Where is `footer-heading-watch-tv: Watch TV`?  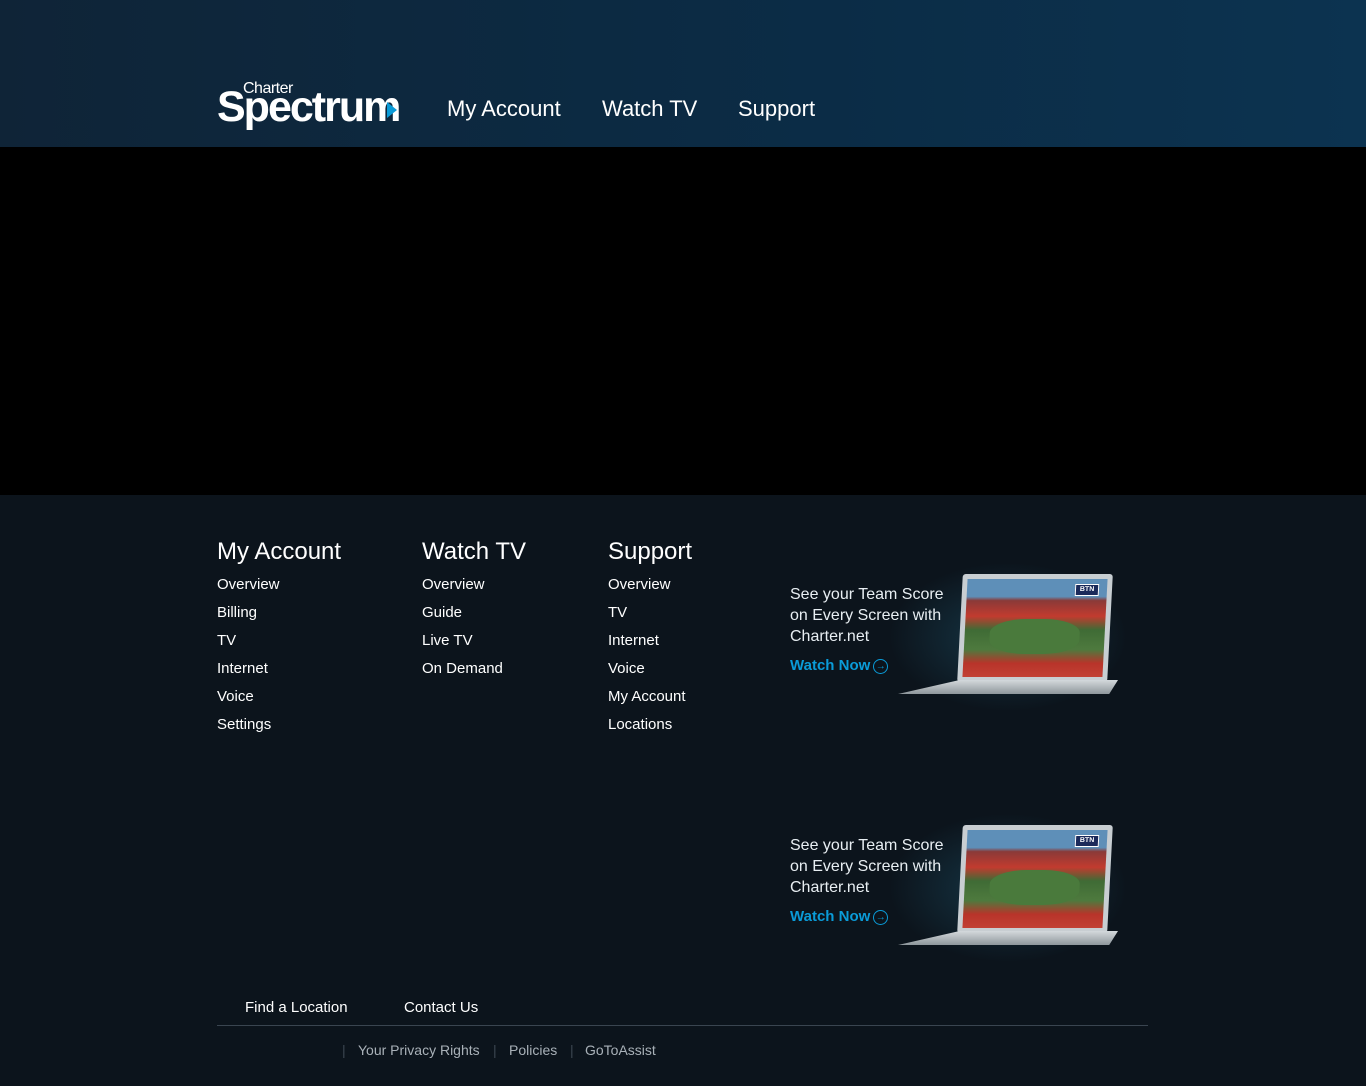
footer-heading-watch-tv: Watch TV is located at coordinates (474, 551).